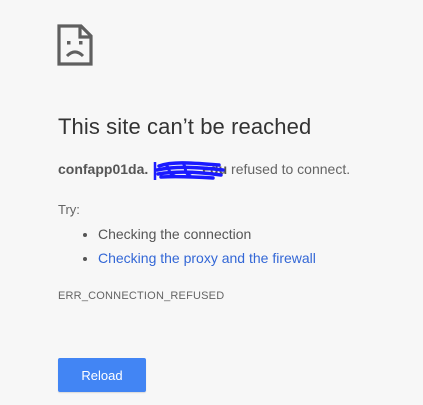 The width and height of the screenshot is (423, 405). What do you see at coordinates (175, 234) in the screenshot?
I see `suggestion-check-connection: Checking the connection` at bounding box center [175, 234].